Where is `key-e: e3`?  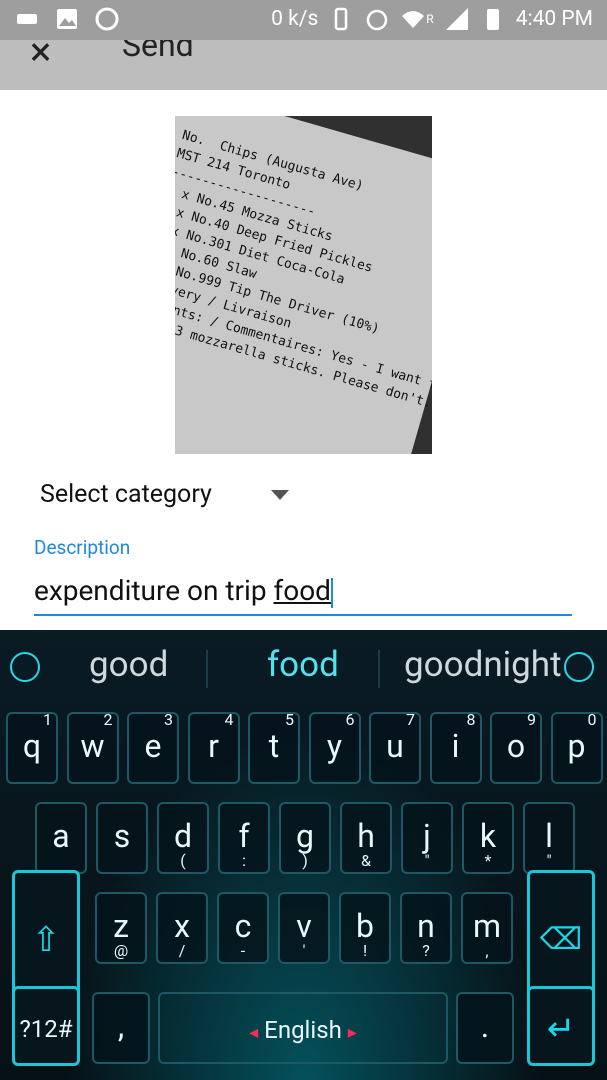
key-e: e3 is located at coordinates (153, 747).